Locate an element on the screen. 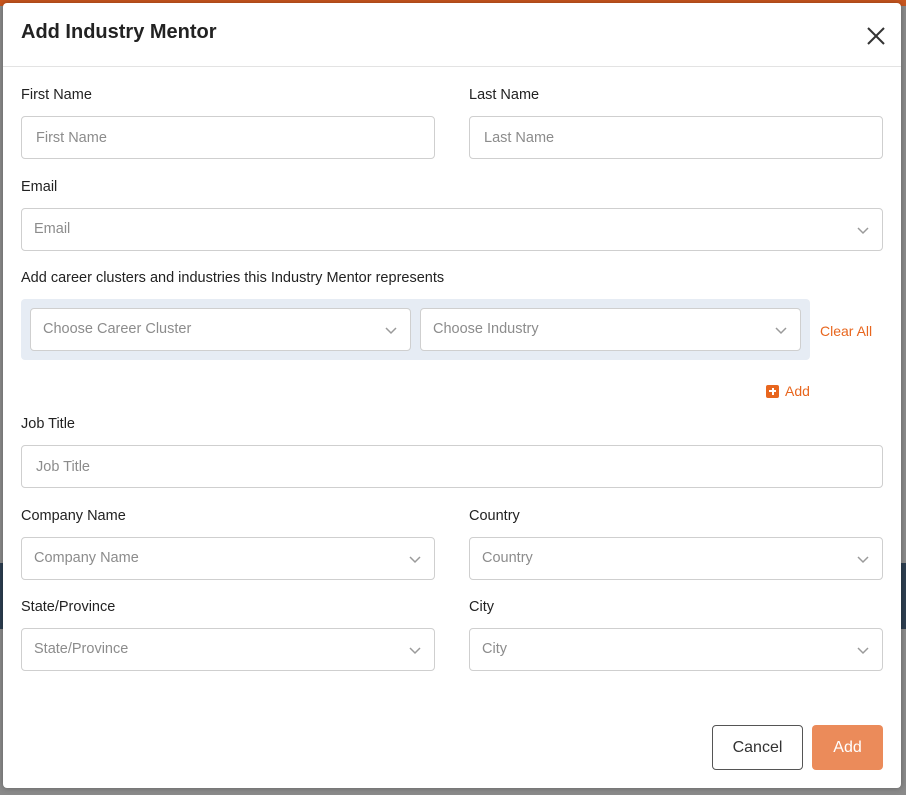 This screenshot has width=906, height=795. country-label: Country is located at coordinates (494, 516).